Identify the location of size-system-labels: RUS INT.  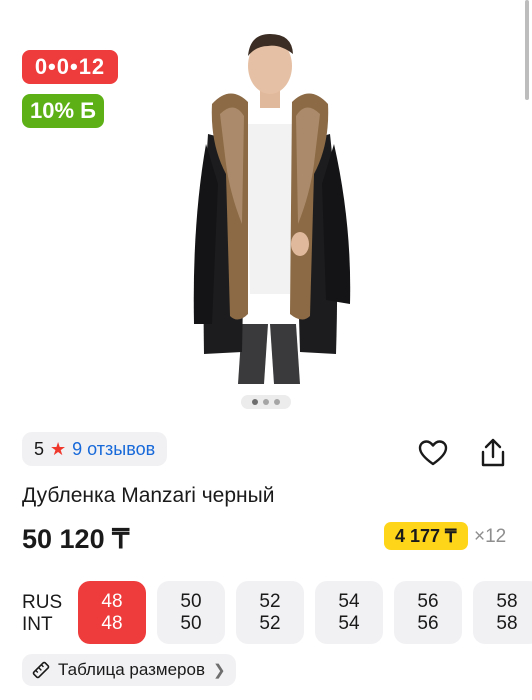
(42, 614).